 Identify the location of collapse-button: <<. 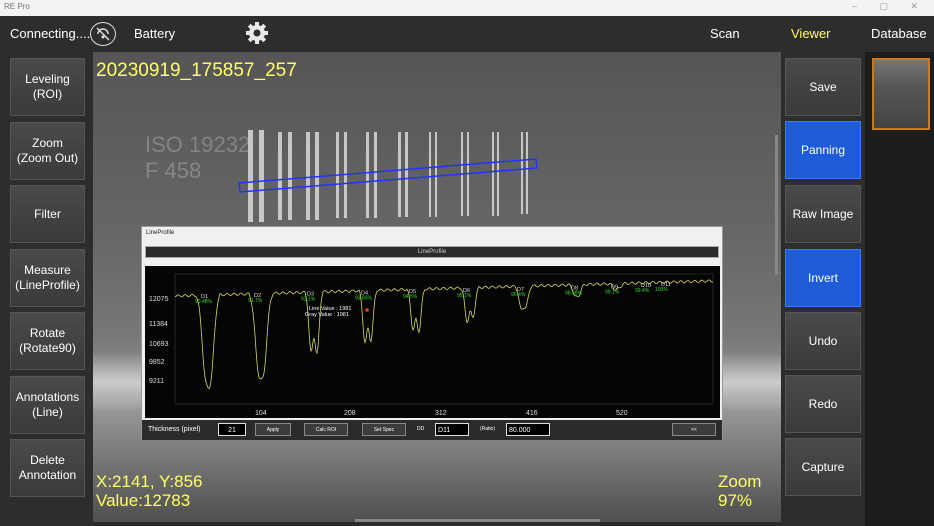
(694, 429).